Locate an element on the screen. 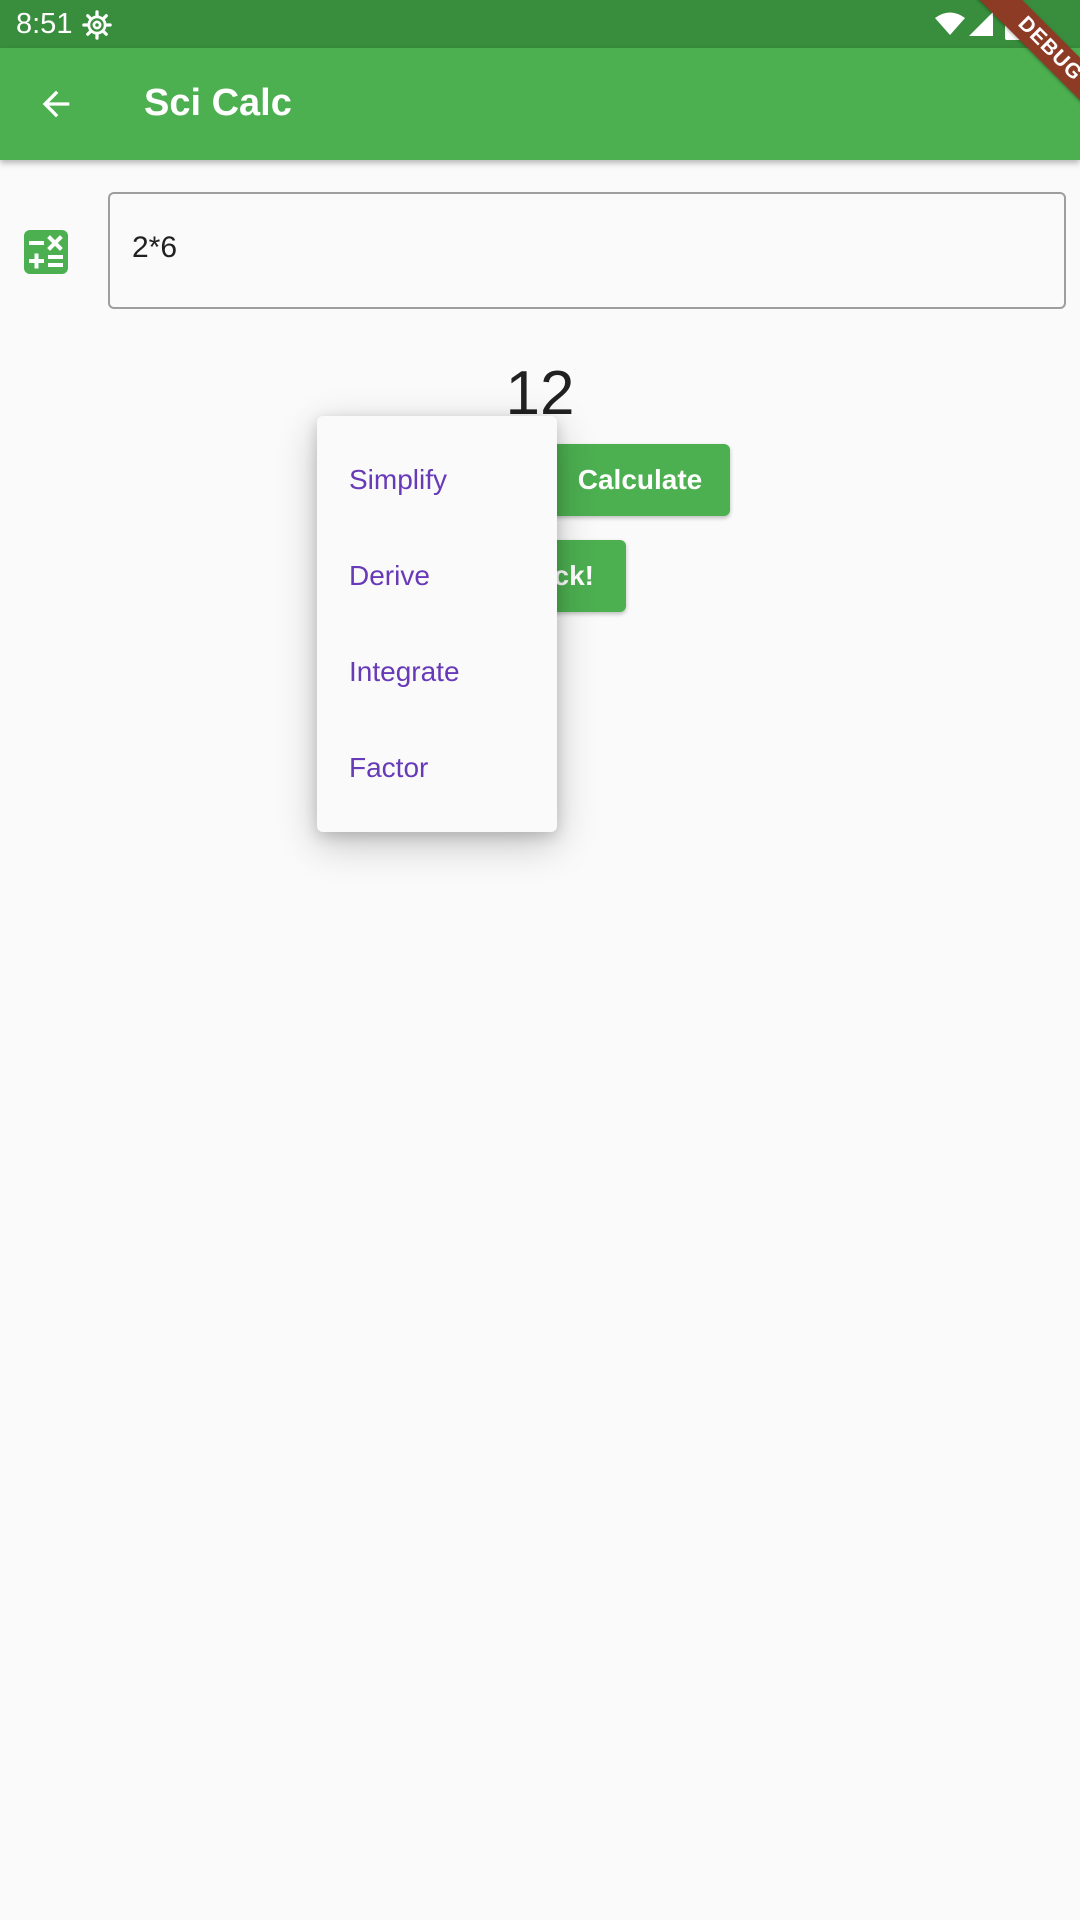  wifi-icon is located at coordinates (950, 23).